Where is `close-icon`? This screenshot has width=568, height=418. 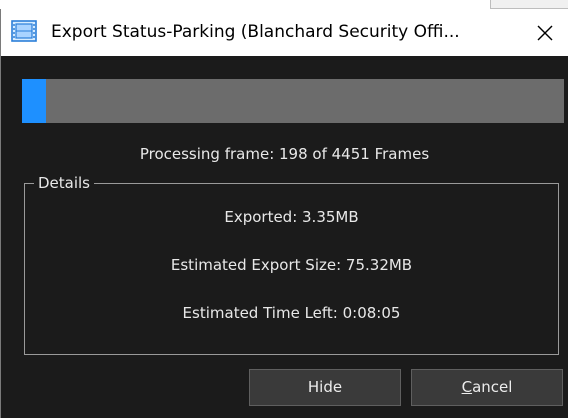
close-icon is located at coordinates (545, 32).